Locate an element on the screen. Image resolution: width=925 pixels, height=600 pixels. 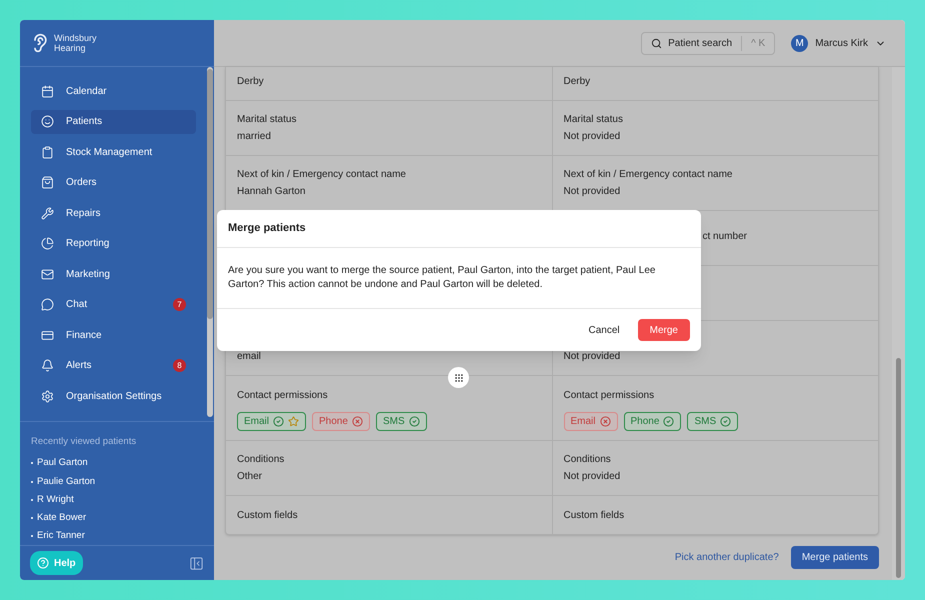
nav-item: Patients is located at coordinates (113, 122).